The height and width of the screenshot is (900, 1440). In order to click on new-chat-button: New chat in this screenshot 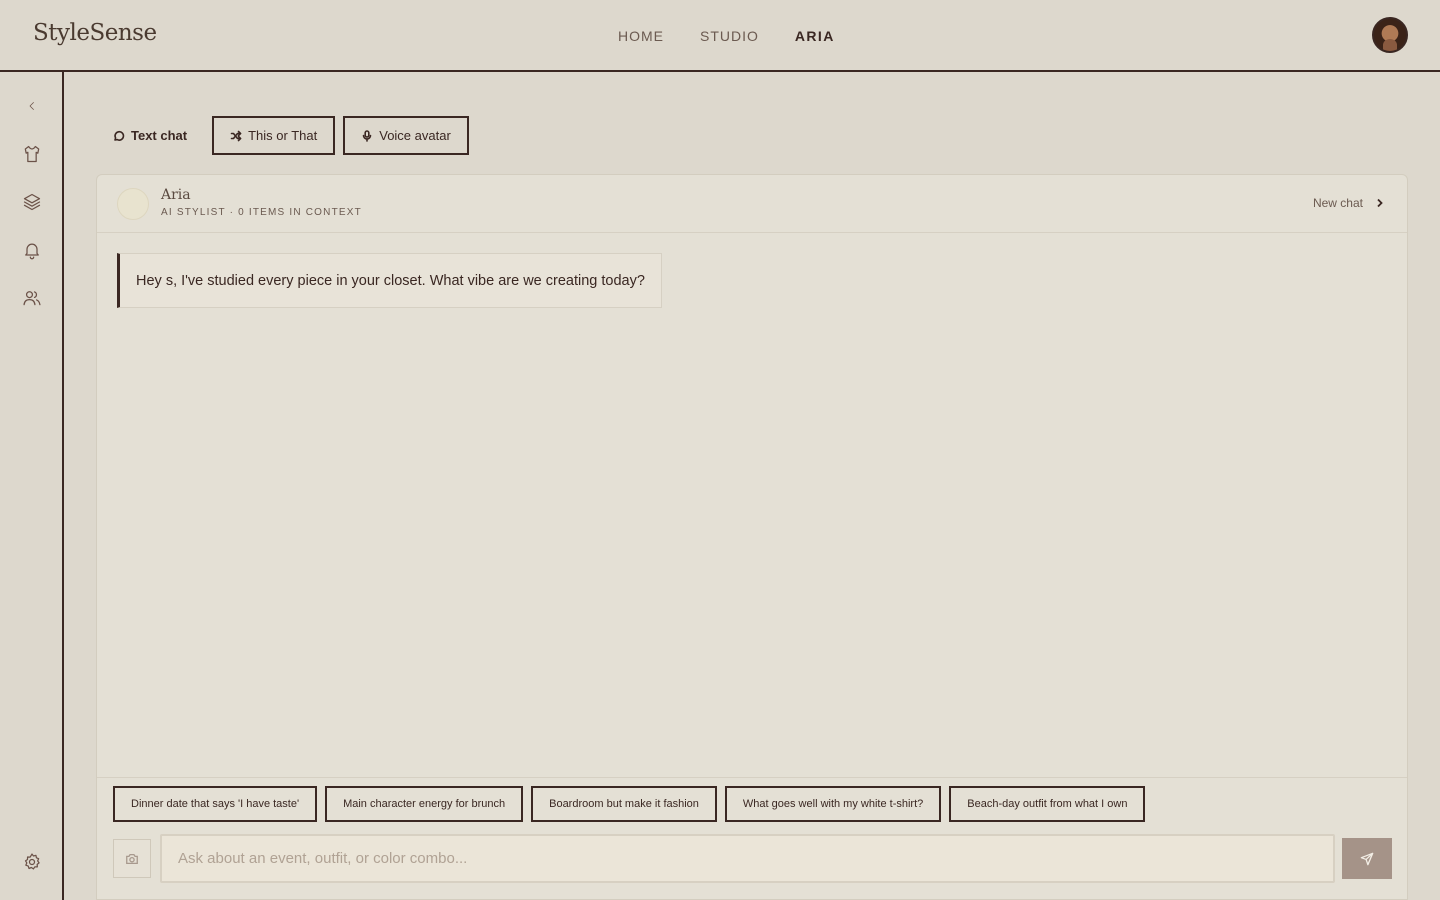, I will do `click(1349, 203)`.